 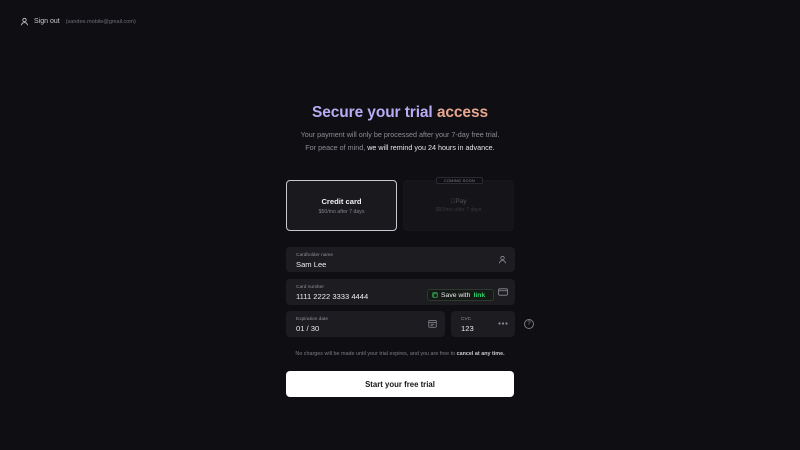 I want to click on cardholder-name-value: Sam Lee, so click(x=311, y=264).